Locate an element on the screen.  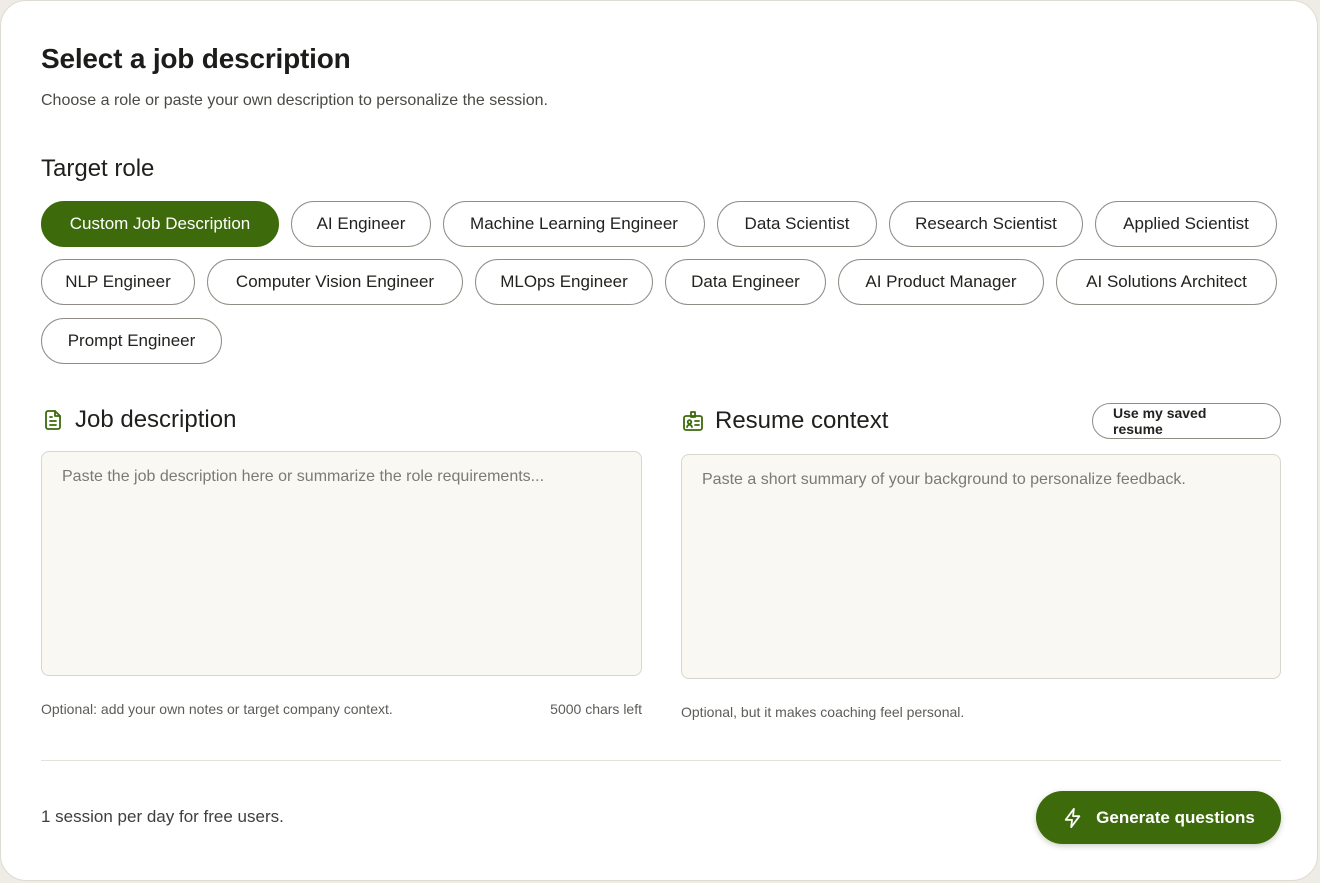
role-chip-custom-job-description: Custom Job Description is located at coordinates (160, 224).